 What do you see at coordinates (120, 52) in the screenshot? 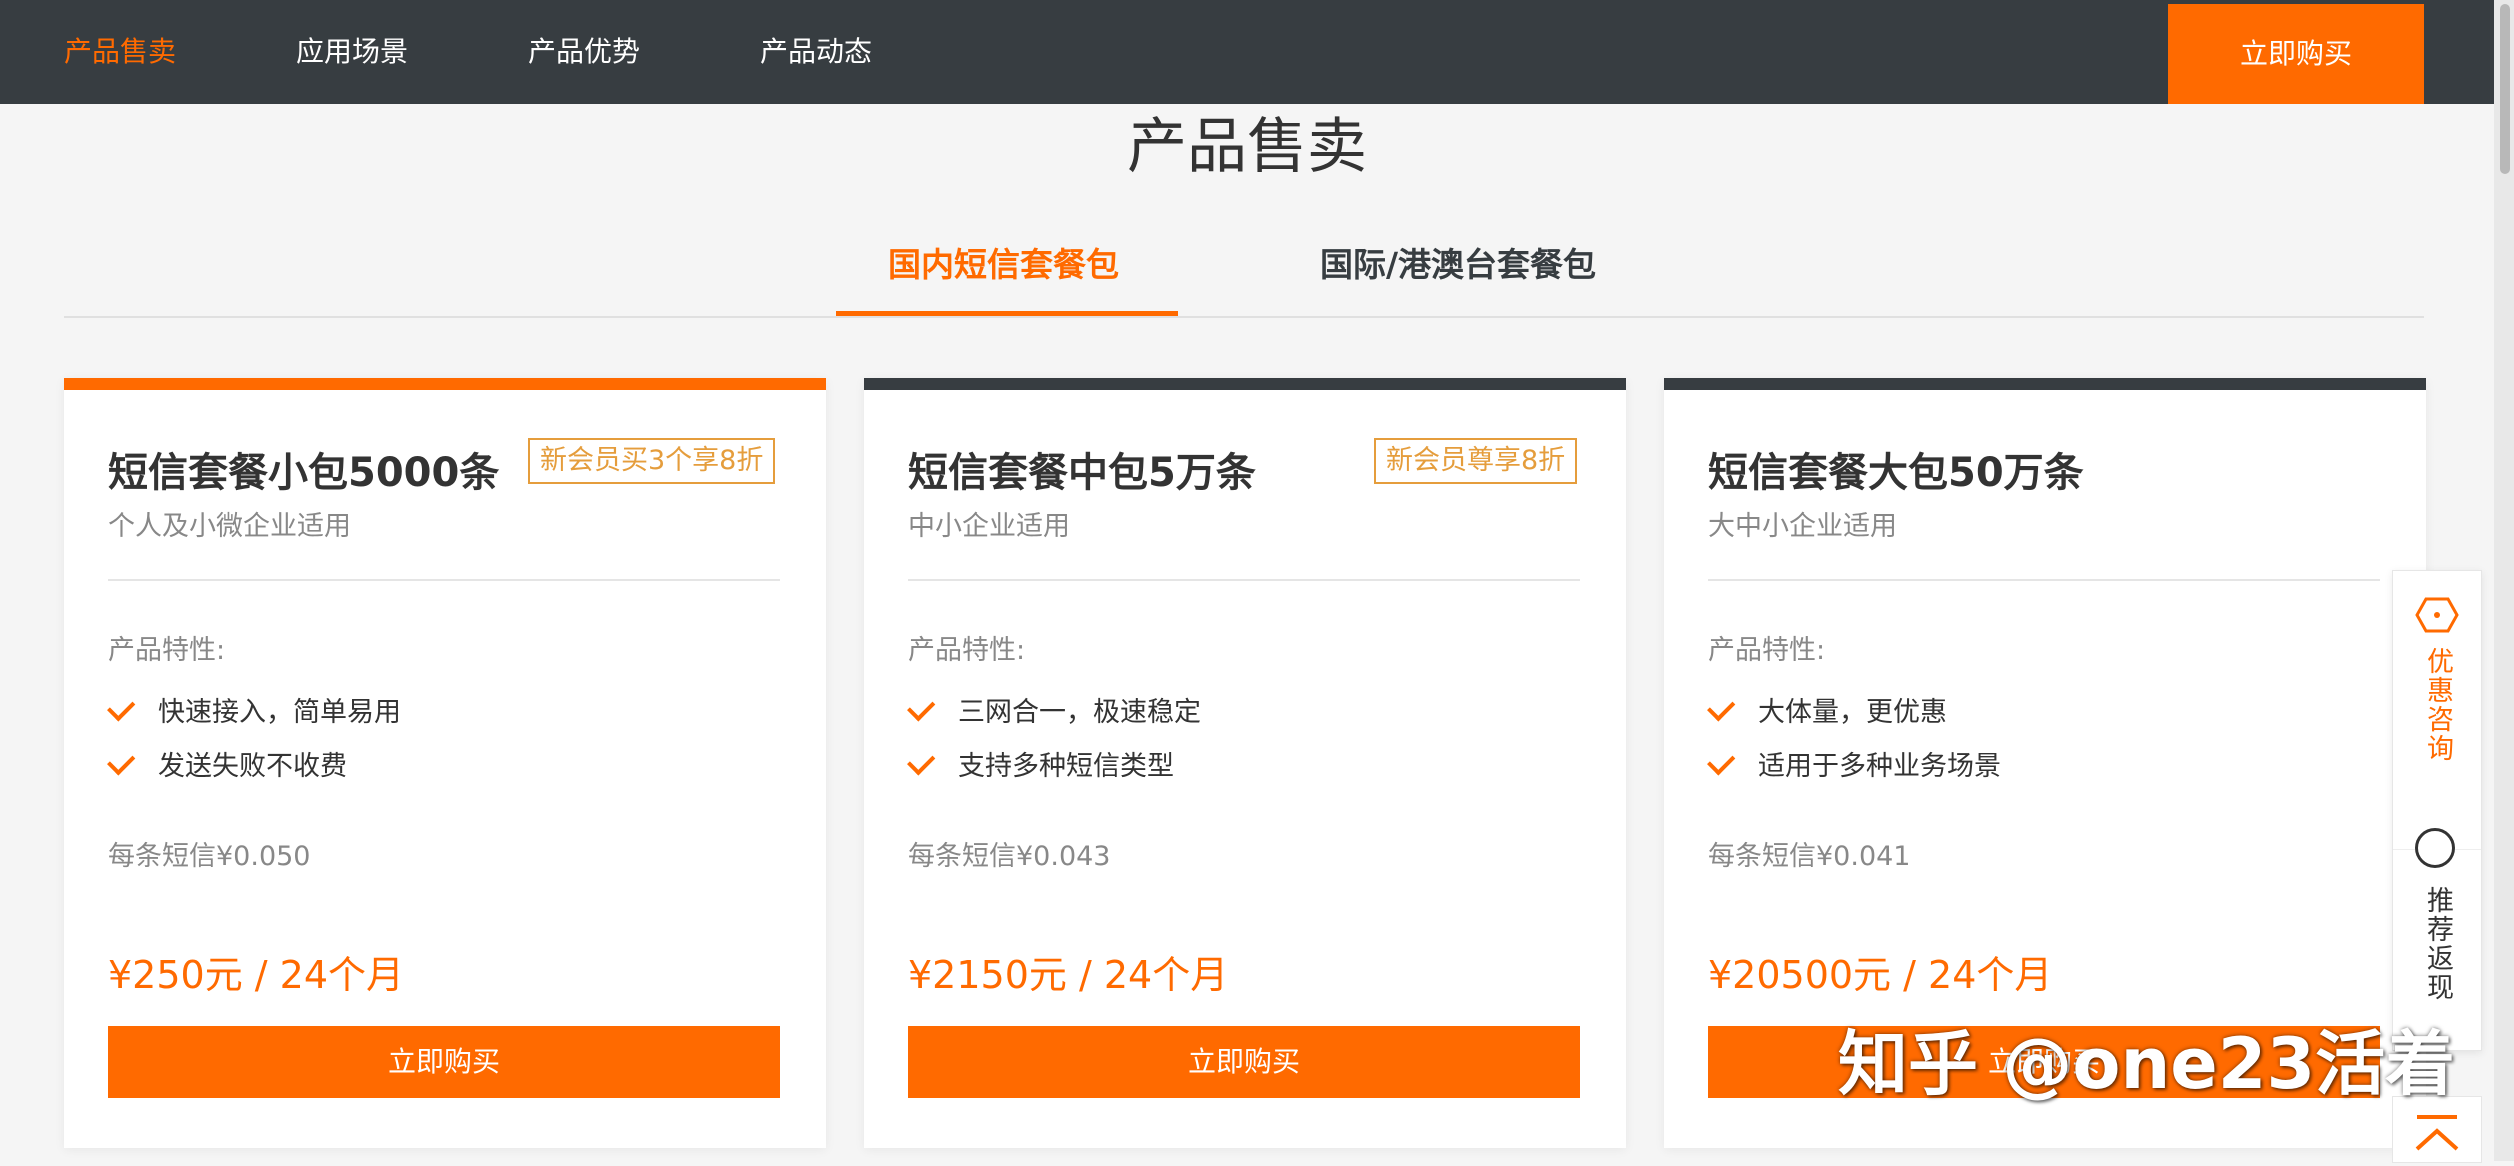
I see `nav-item-product-sale: 产品售卖` at bounding box center [120, 52].